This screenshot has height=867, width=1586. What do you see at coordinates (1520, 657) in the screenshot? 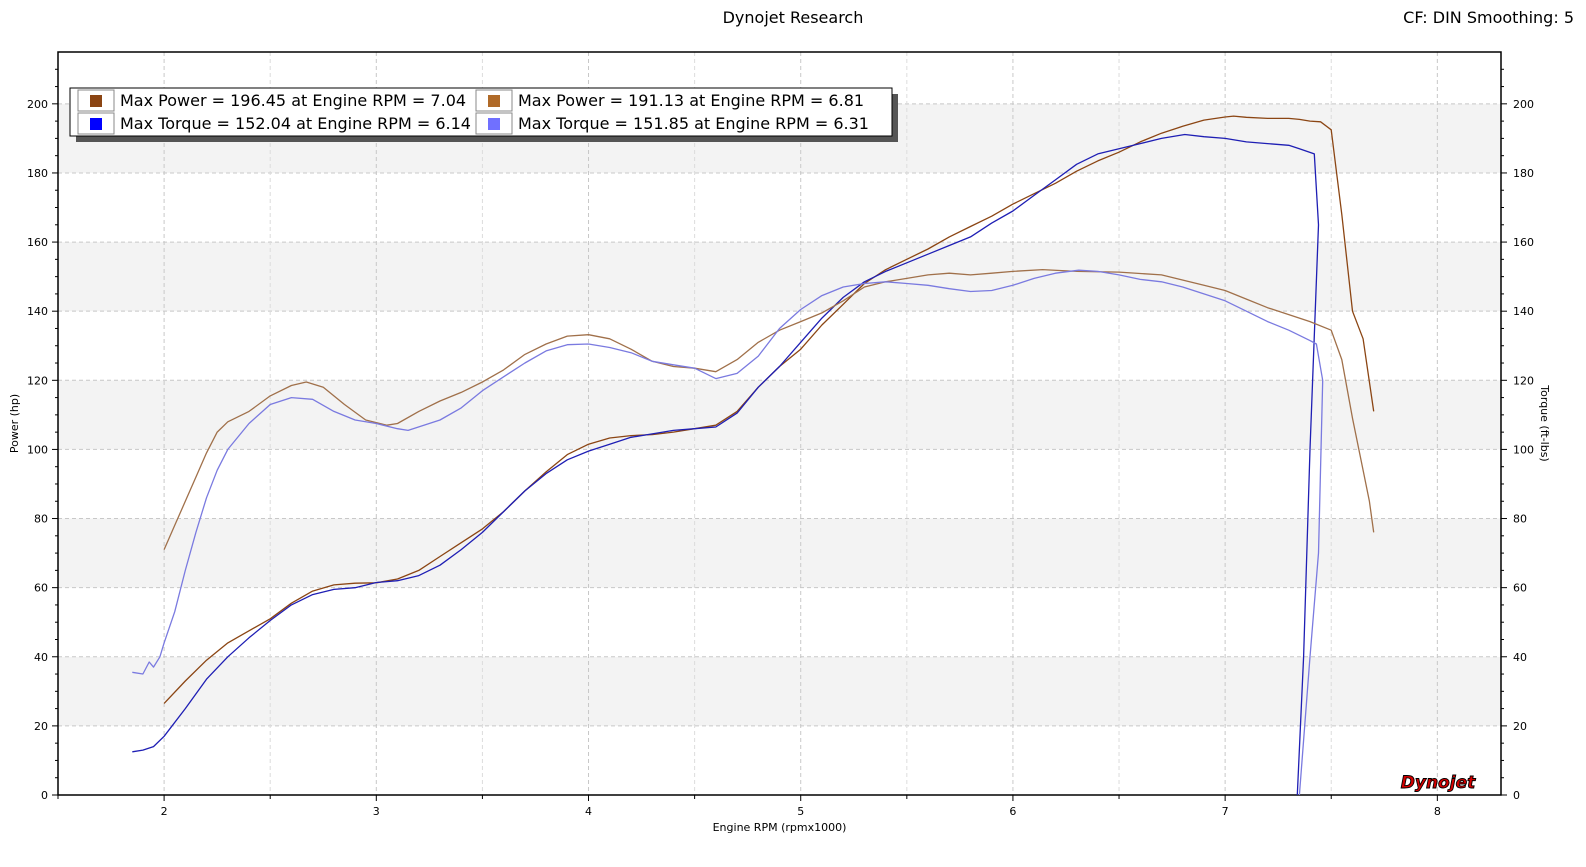
I see `y-tick-label-right: 40` at bounding box center [1520, 657].